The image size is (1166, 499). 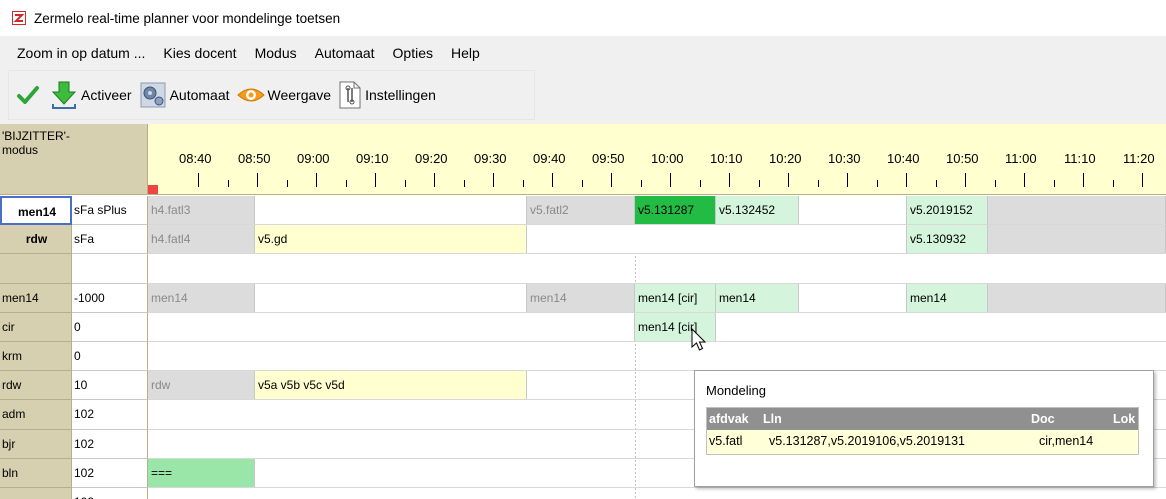 What do you see at coordinates (29, 95) in the screenshot?
I see `confirm-button` at bounding box center [29, 95].